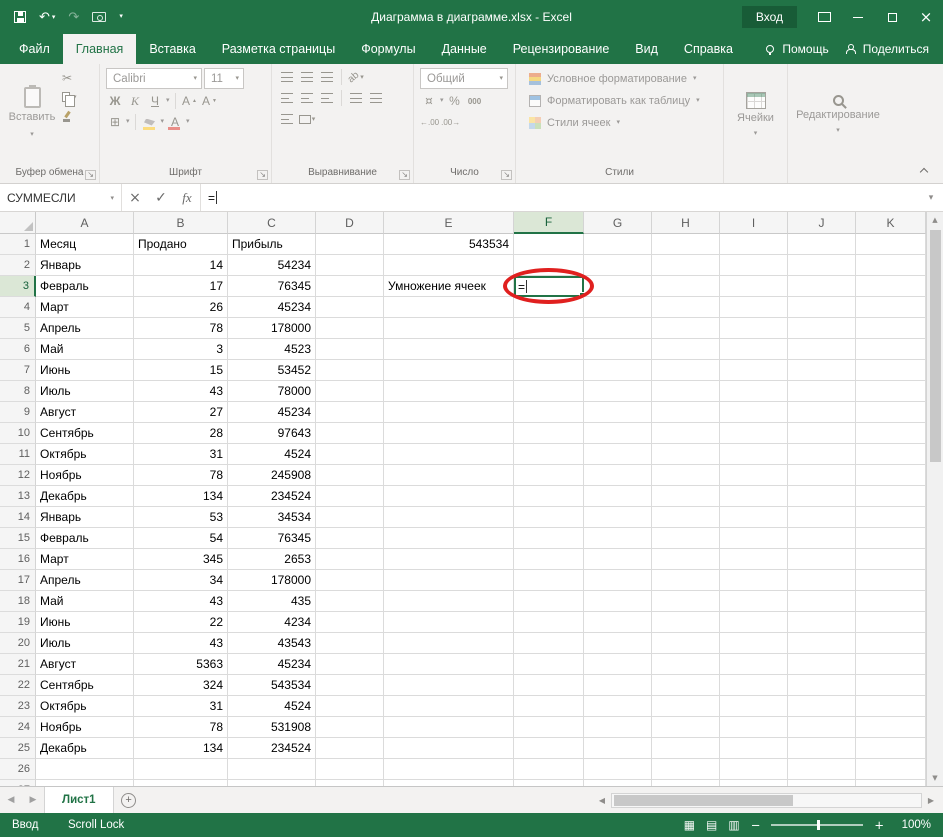 This screenshot has height=837, width=943. Describe the element at coordinates (85, 769) in the screenshot. I see `cell-A26` at that location.